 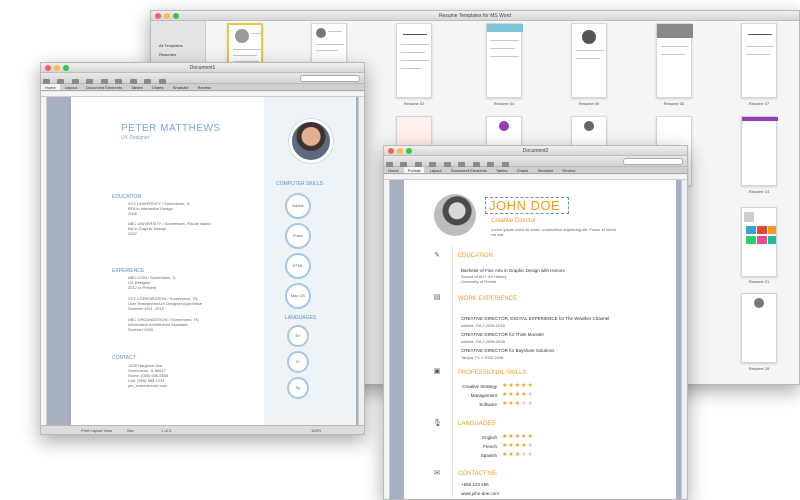 I want to click on skill-badge: Mac OS, so click(x=298, y=296).